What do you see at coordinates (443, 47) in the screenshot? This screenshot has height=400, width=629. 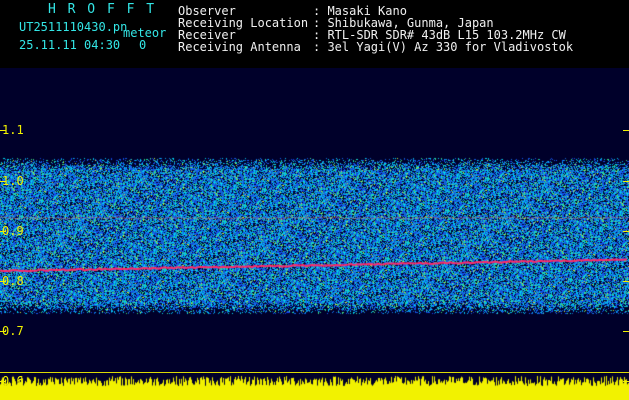 I see `antenna-value: : 3el Yagi(V) Az 330 for Vladivostok` at bounding box center [443, 47].